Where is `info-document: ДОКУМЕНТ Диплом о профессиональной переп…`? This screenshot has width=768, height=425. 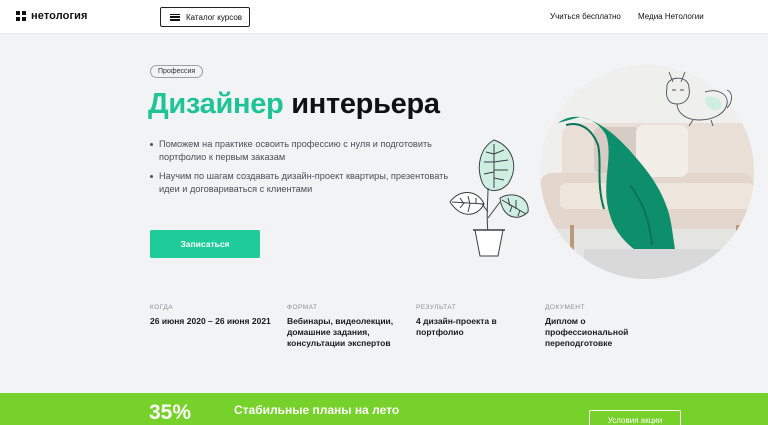
info-document: ДОКУМЕНТ Диплом о профессиональной переп… is located at coordinates (605, 326).